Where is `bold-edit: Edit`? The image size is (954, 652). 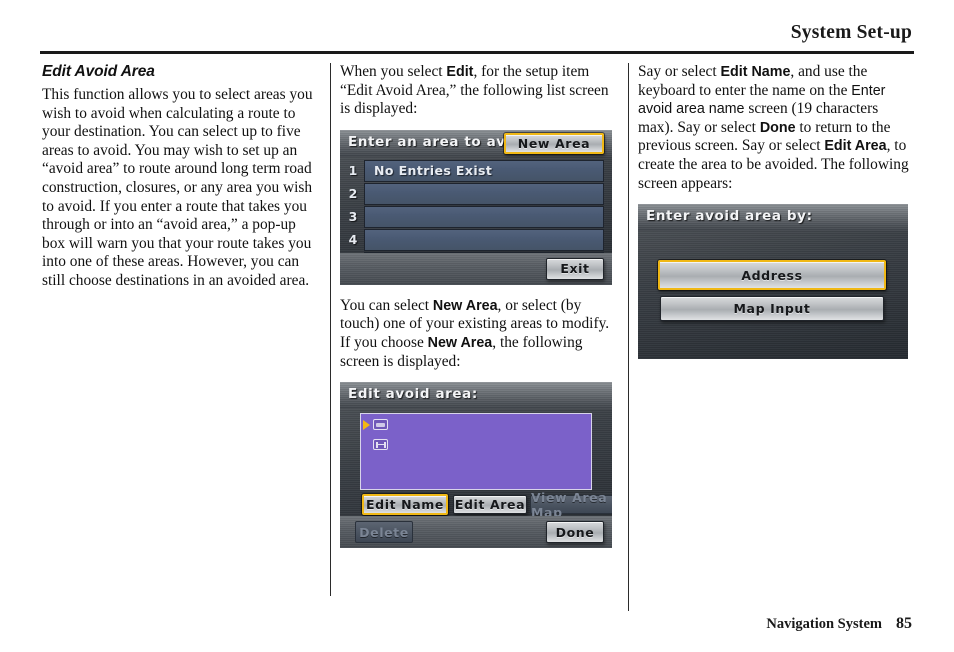
bold-edit: Edit is located at coordinates (460, 72).